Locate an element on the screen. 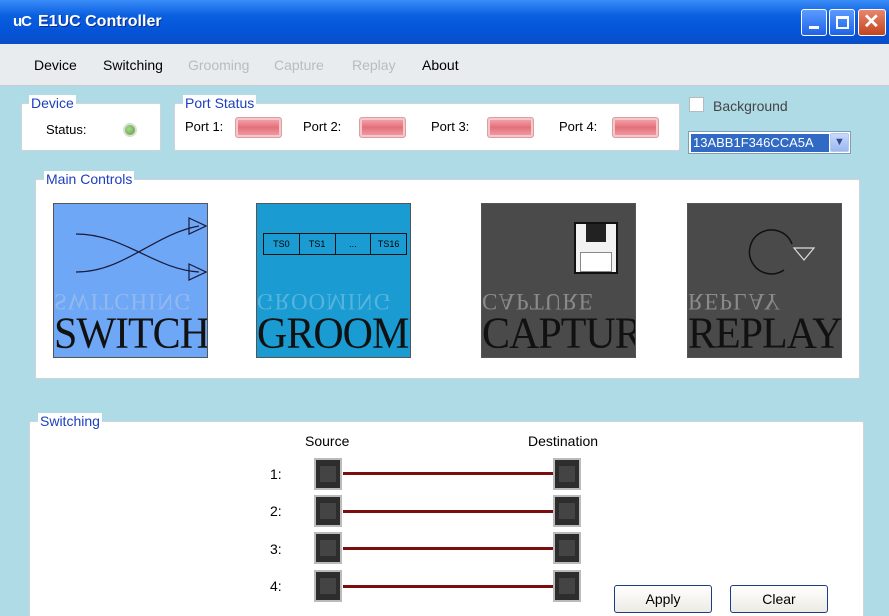 The height and width of the screenshot is (616, 889). minimize-icon is located at coordinates (814, 27).